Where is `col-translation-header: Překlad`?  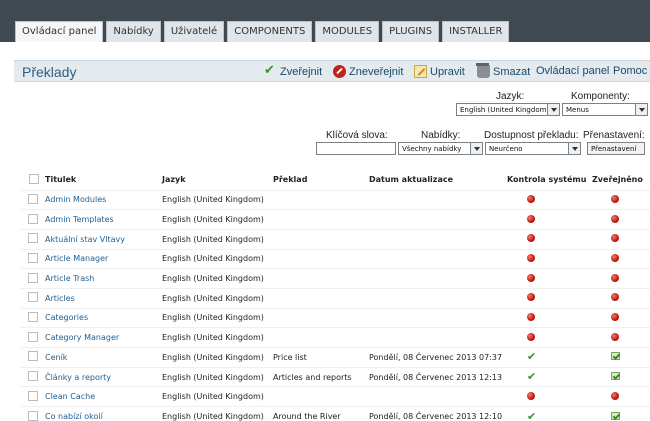
col-translation-header: Překlad is located at coordinates (321, 180).